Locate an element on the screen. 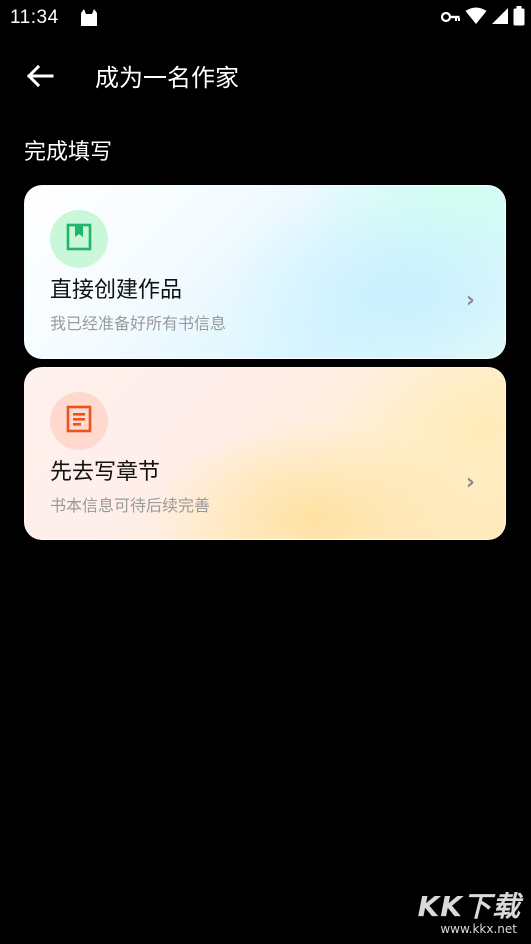 The width and height of the screenshot is (531, 944). back-button is located at coordinates (40, 78).